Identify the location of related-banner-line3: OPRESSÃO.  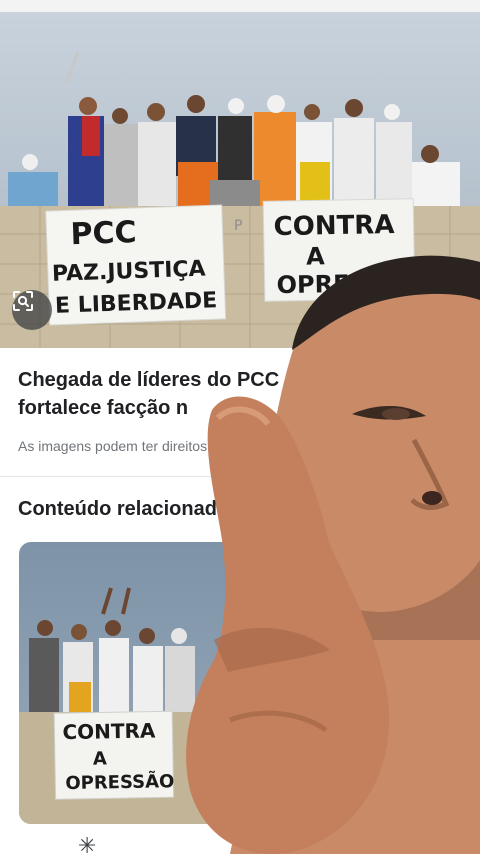
(119, 781).